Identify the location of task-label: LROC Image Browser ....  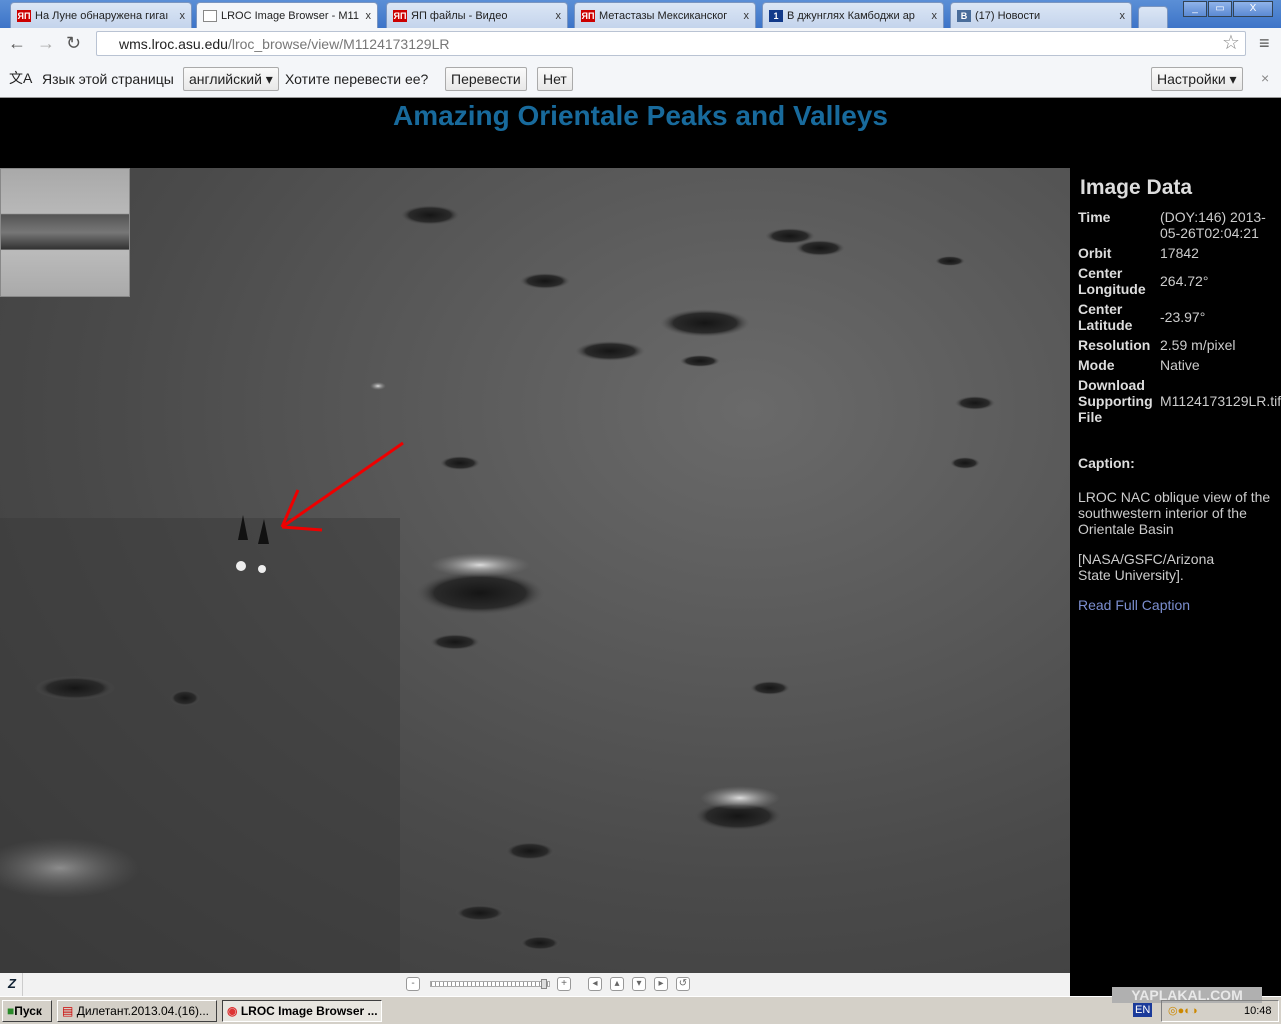
(309, 1011).